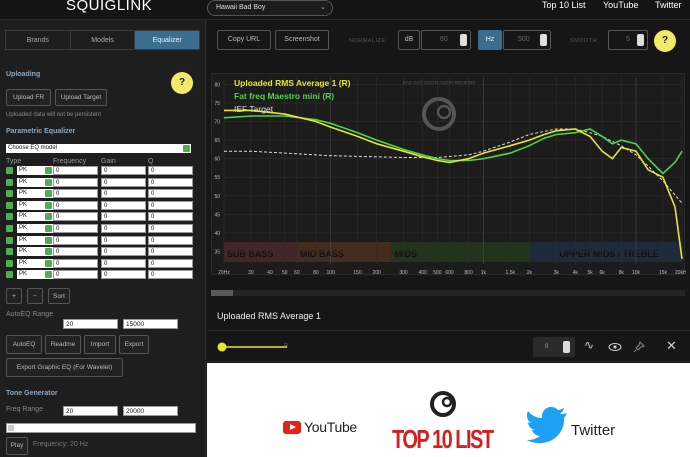 The width and height of the screenshot is (690, 457). Describe the element at coordinates (217, 178) in the screenshot. I see `y-tick-label: 55` at that location.